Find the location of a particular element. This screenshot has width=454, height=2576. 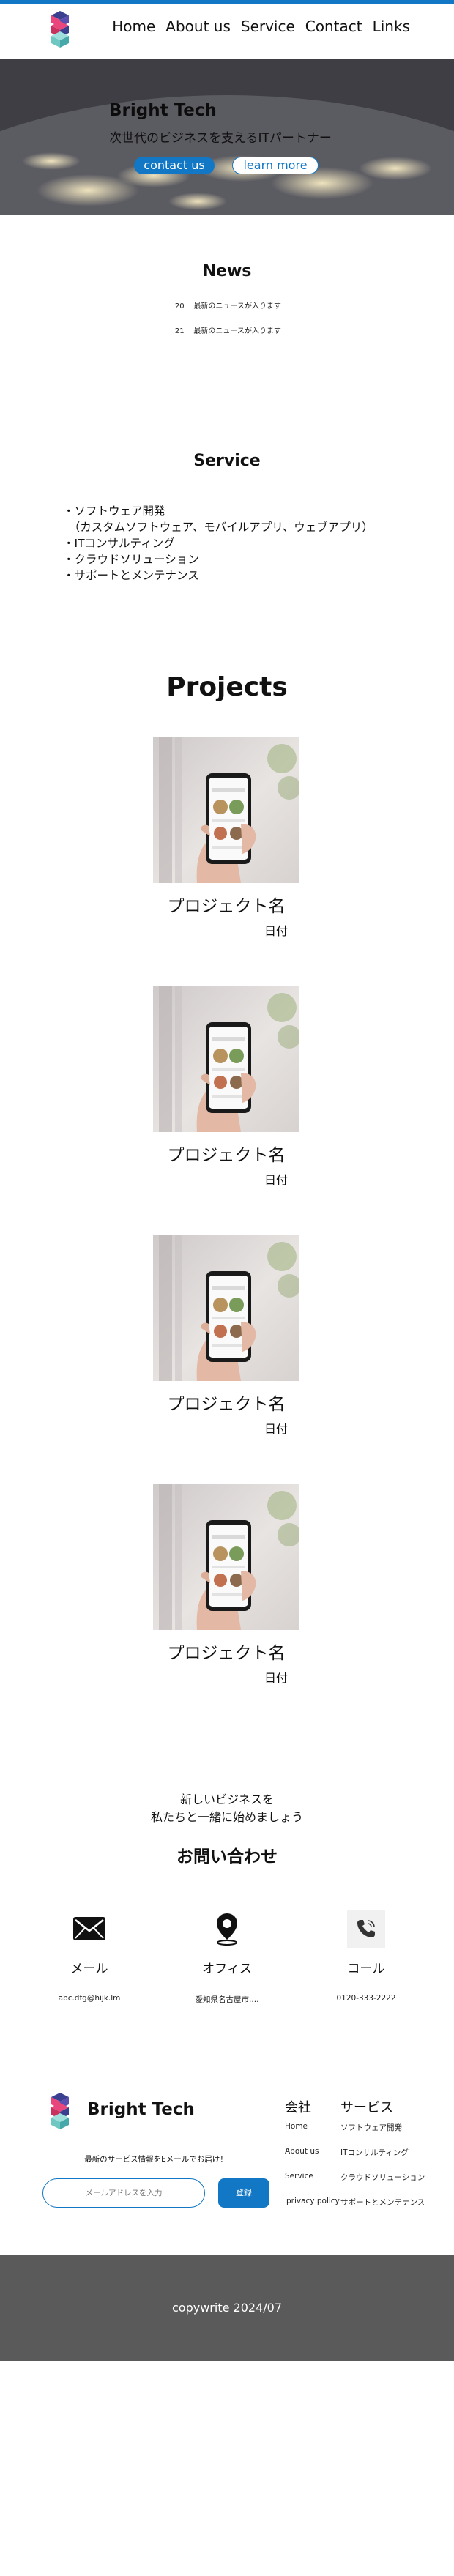

service-item: ・サポートとメンテナンス is located at coordinates (131, 575).